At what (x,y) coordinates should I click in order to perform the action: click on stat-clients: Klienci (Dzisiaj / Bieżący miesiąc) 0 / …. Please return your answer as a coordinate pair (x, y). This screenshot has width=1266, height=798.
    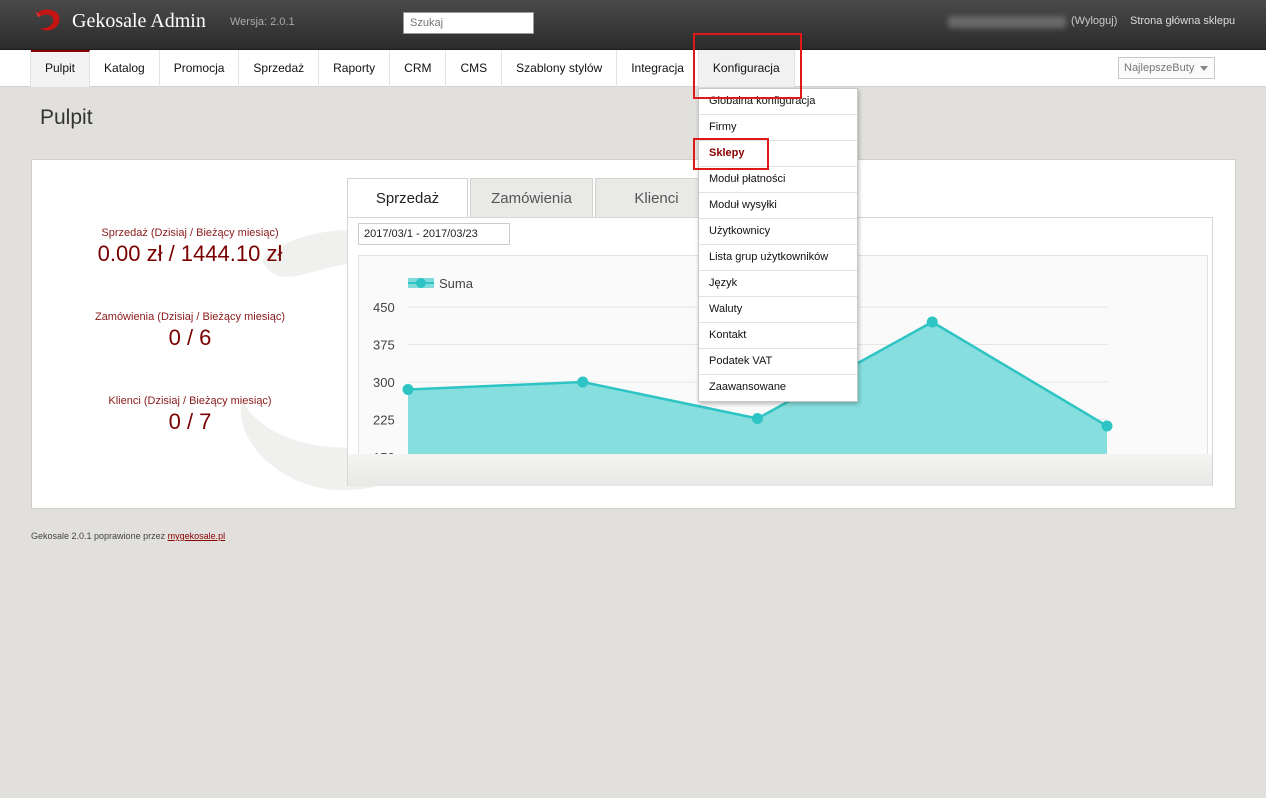
    Looking at the image, I should click on (190, 415).